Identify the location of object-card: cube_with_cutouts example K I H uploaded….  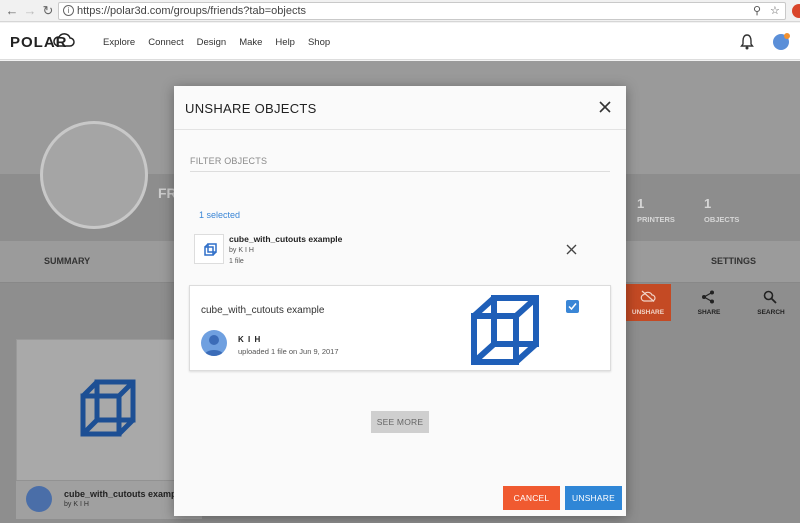
(400, 328).